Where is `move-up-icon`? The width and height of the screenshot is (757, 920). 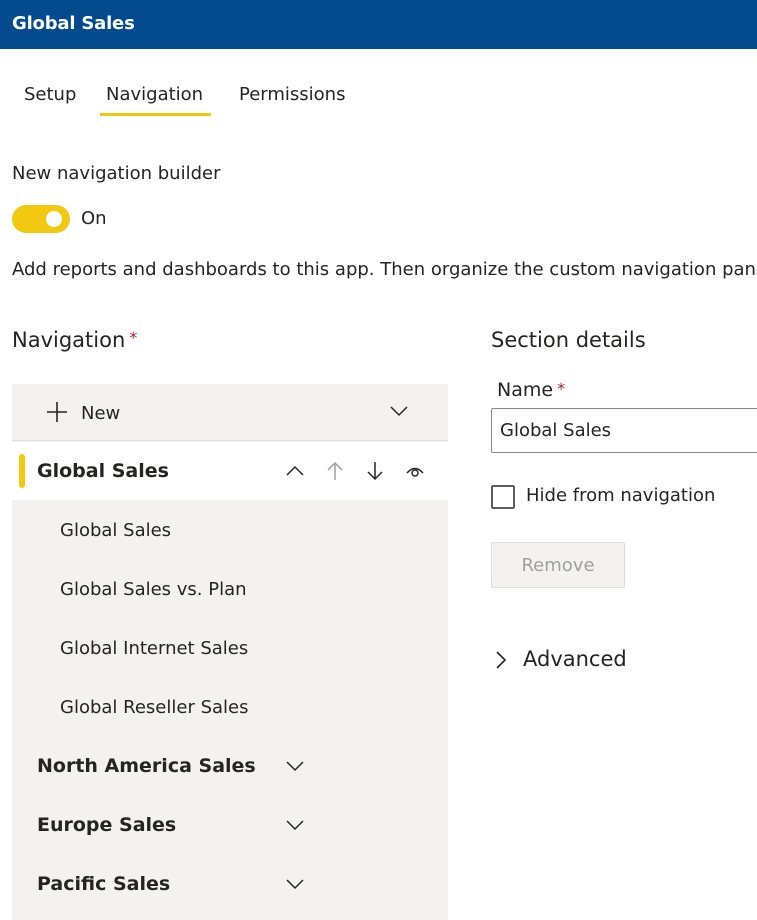 move-up-icon is located at coordinates (335, 471).